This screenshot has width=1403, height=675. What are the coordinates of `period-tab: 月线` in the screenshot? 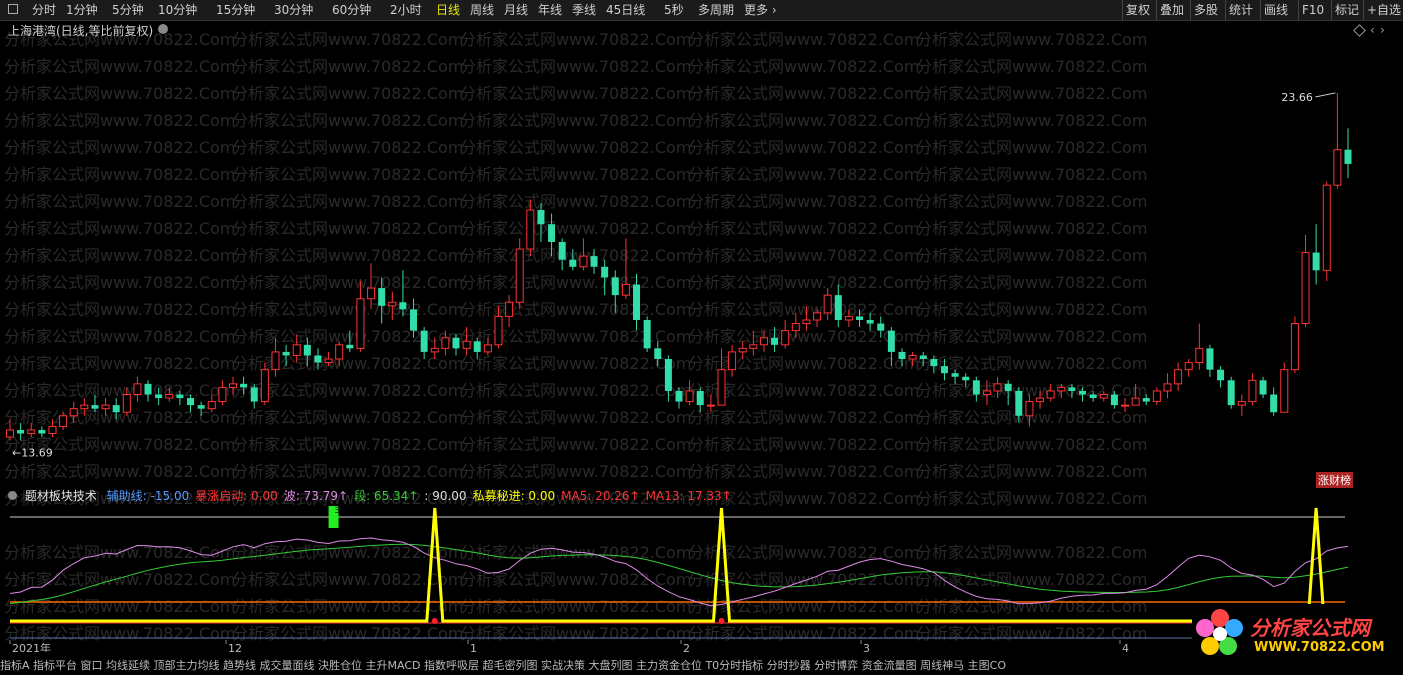 It's located at (516, 10).